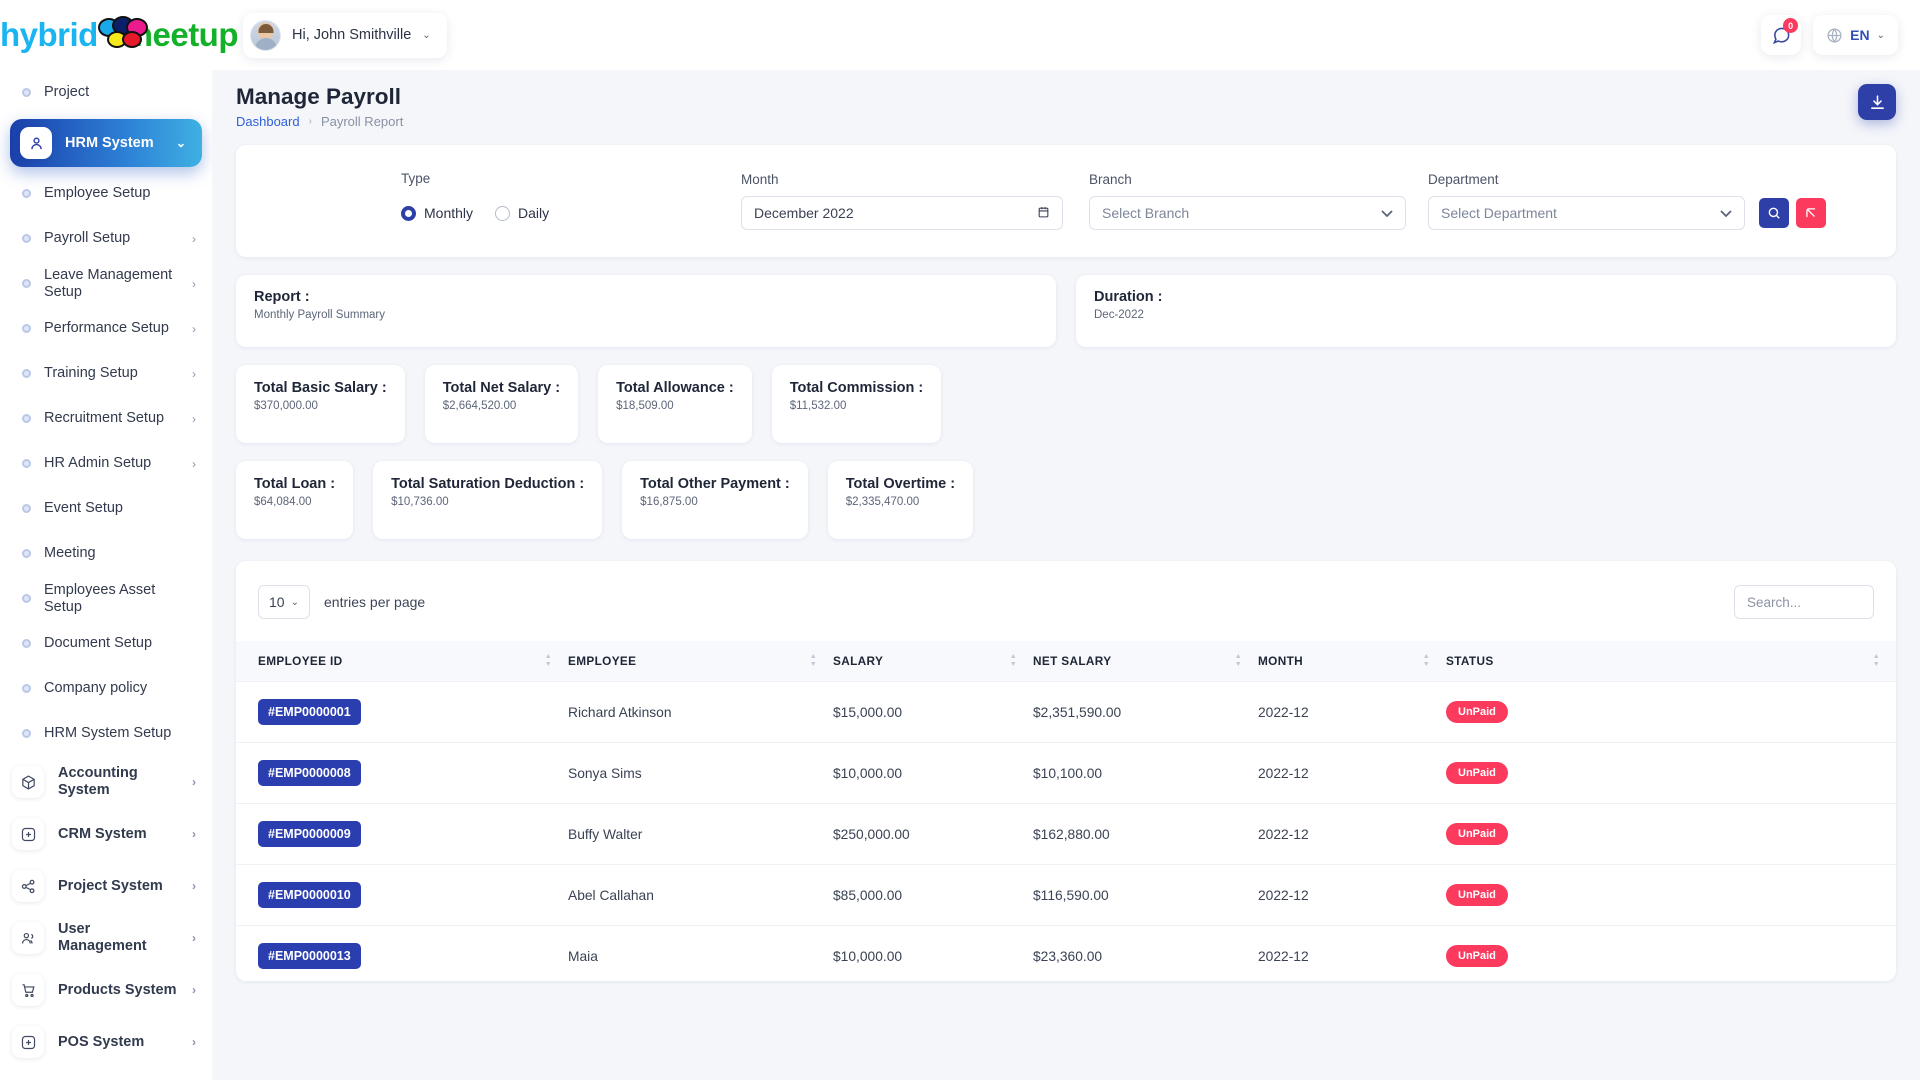 This screenshot has height=1080, width=1920. I want to click on employee-id-badge: #EMP0000008, so click(309, 773).